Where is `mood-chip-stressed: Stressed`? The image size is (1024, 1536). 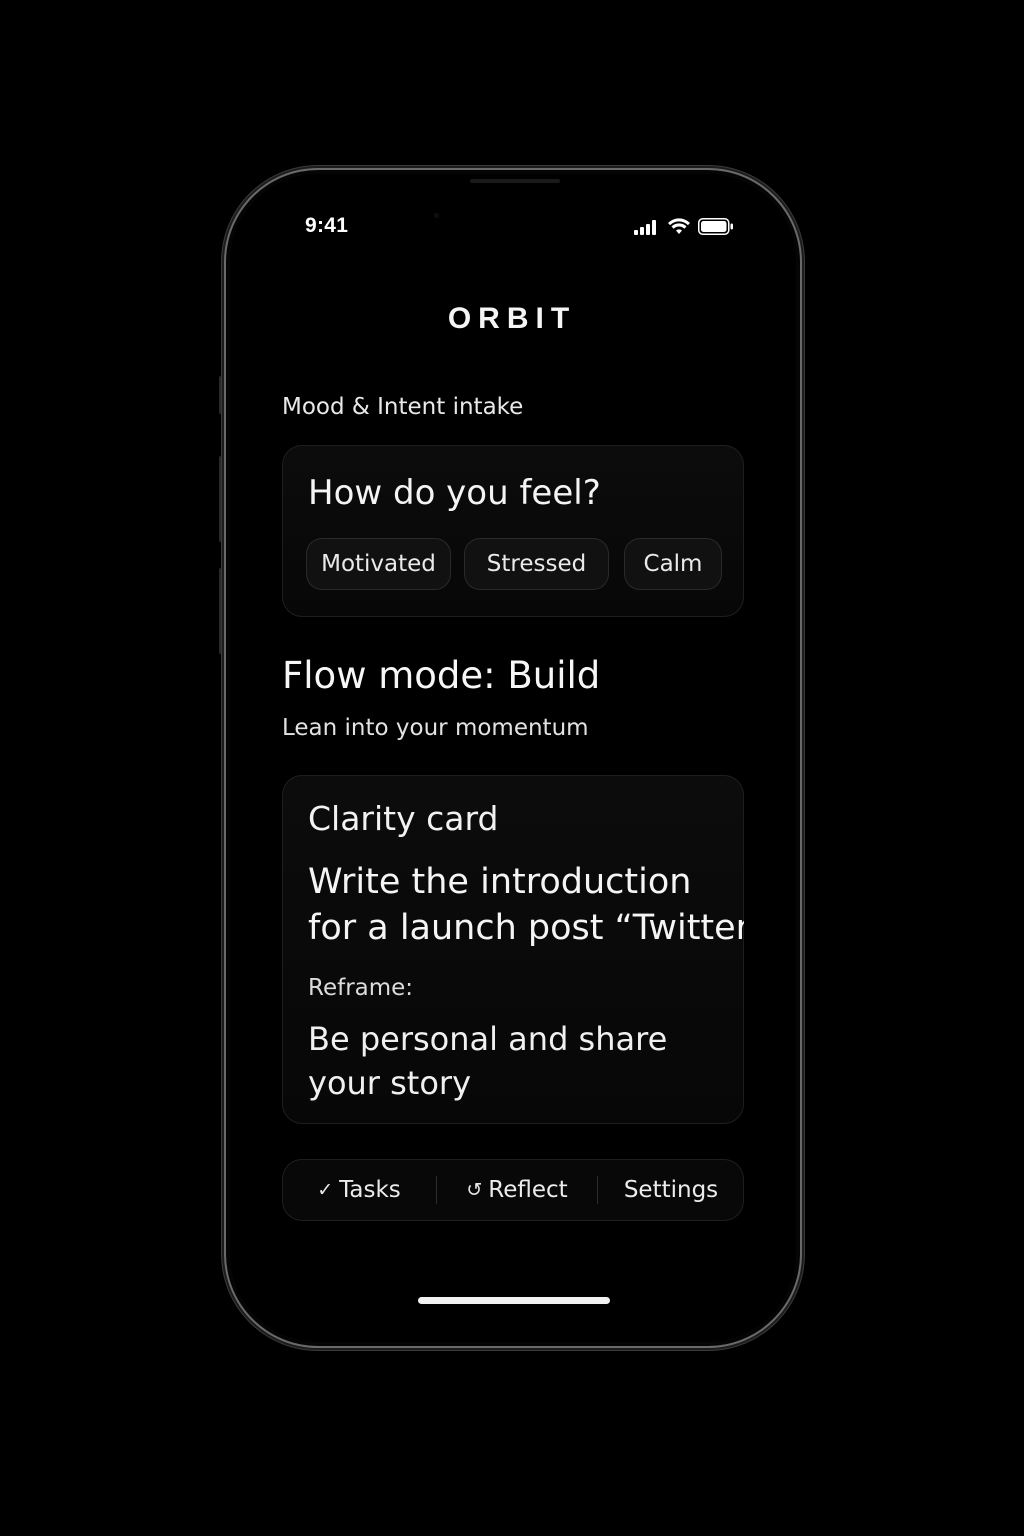 mood-chip-stressed: Stressed is located at coordinates (536, 564).